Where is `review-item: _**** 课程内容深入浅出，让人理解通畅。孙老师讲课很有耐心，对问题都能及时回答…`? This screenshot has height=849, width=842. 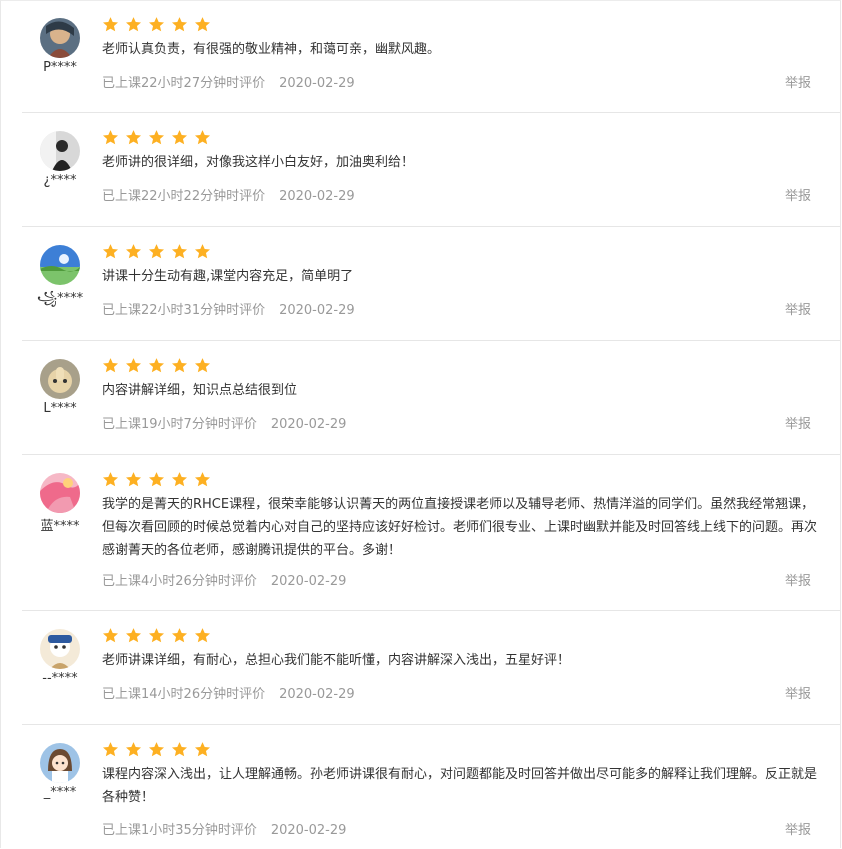
review-item: _**** 课程内容深入浅出，让人理解通畅。孙老师讲课很有耐心，对问题都能及时回答… is located at coordinates (431, 787).